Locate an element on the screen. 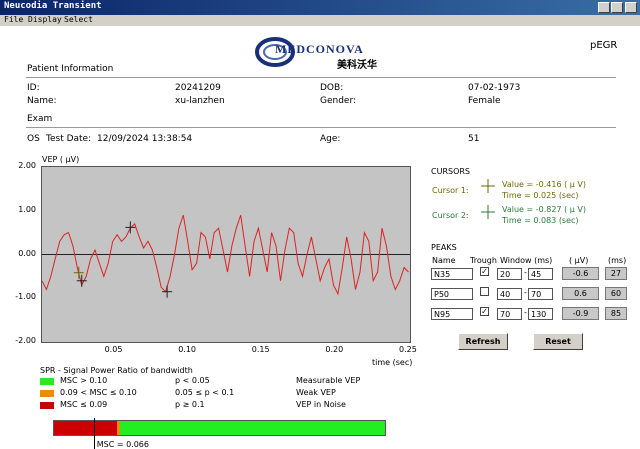 This screenshot has height=449, width=640. logo-subtext: 美科沃华 is located at coordinates (357, 65).